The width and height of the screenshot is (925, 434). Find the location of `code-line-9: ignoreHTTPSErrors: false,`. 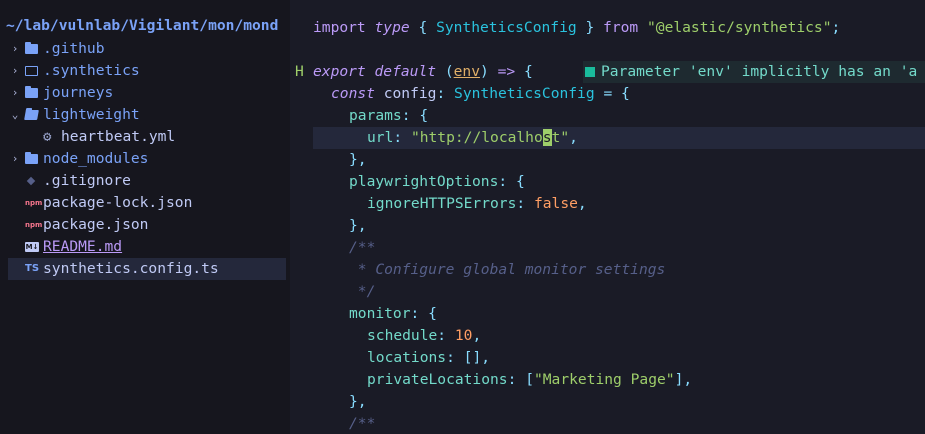

code-line-9: ignoreHTTPSErrors: false, is located at coordinates (477, 203).